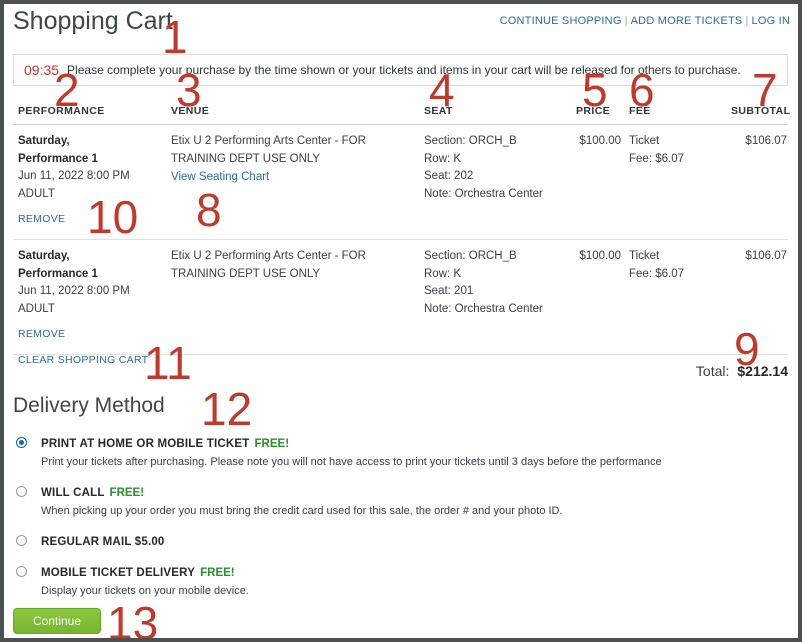 The image size is (802, 642). I want to click on clear-shopping-cart-link: CLEAR SHOPPING CART, so click(83, 360).